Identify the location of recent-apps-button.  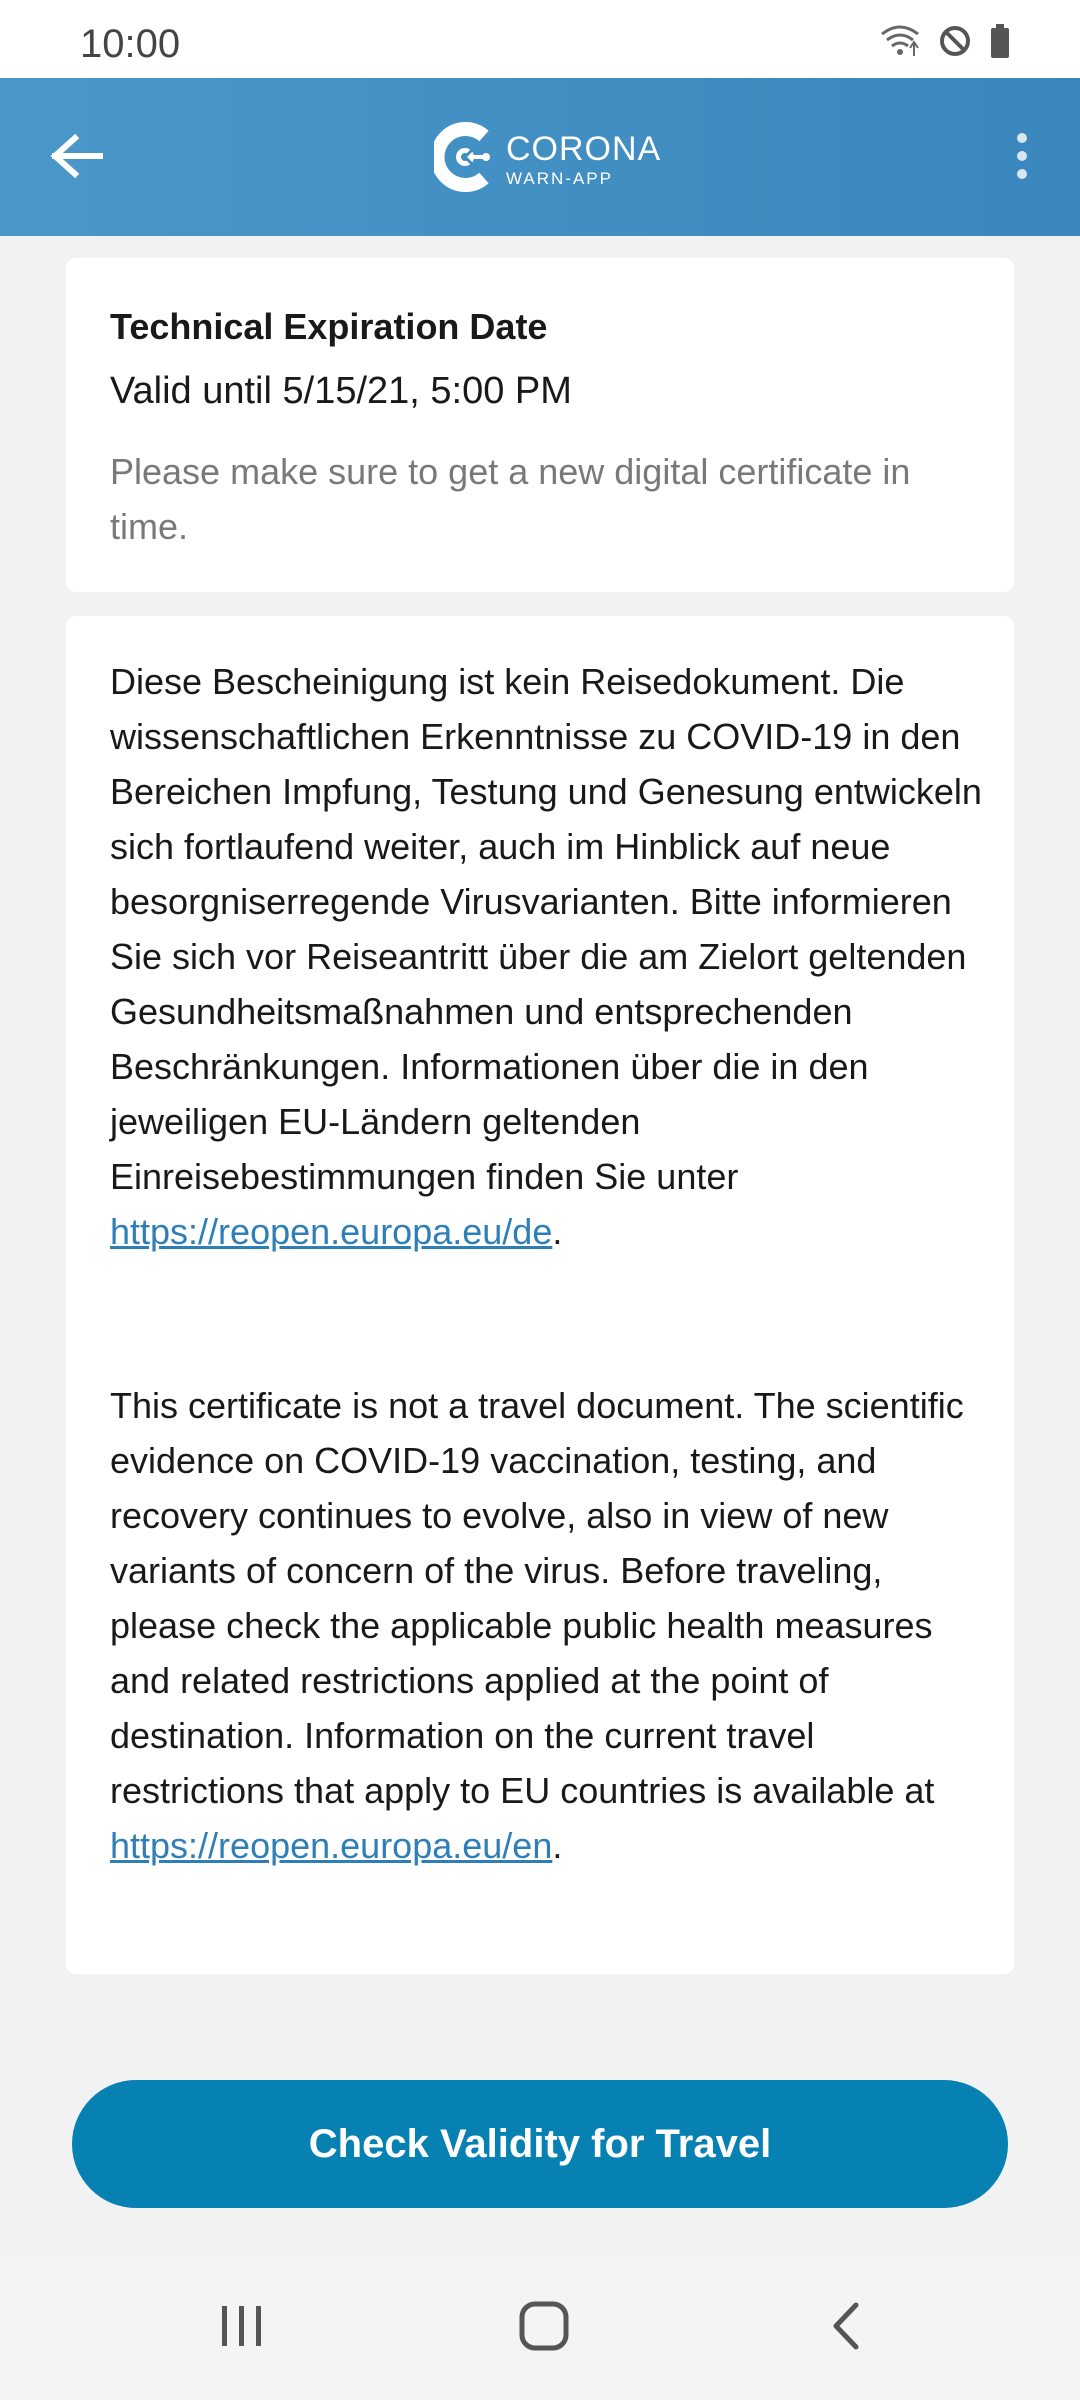
(242, 2328).